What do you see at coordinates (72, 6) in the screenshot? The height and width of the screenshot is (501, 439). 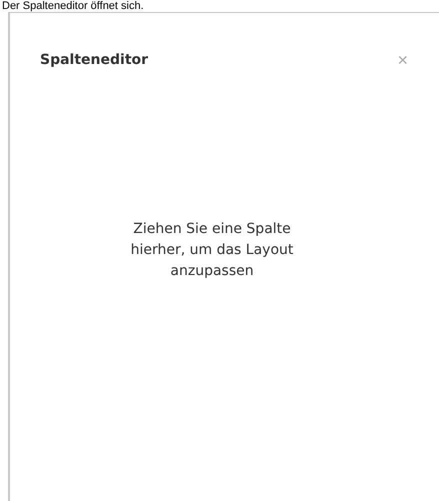 I see `caption-text: Der Spalteneditor öffnet sich.` at bounding box center [72, 6].